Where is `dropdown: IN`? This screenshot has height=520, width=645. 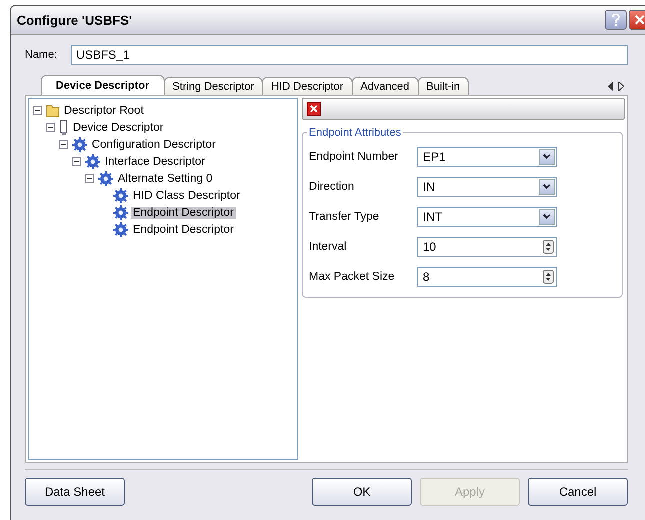
dropdown: IN is located at coordinates (487, 187).